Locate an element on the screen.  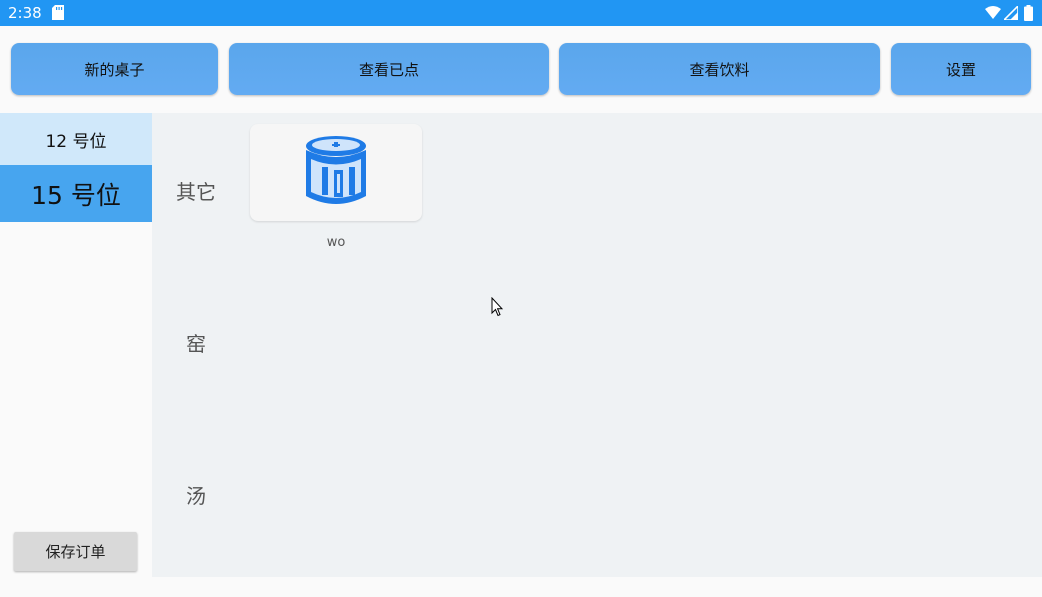
dish-name: wo is located at coordinates (336, 242).